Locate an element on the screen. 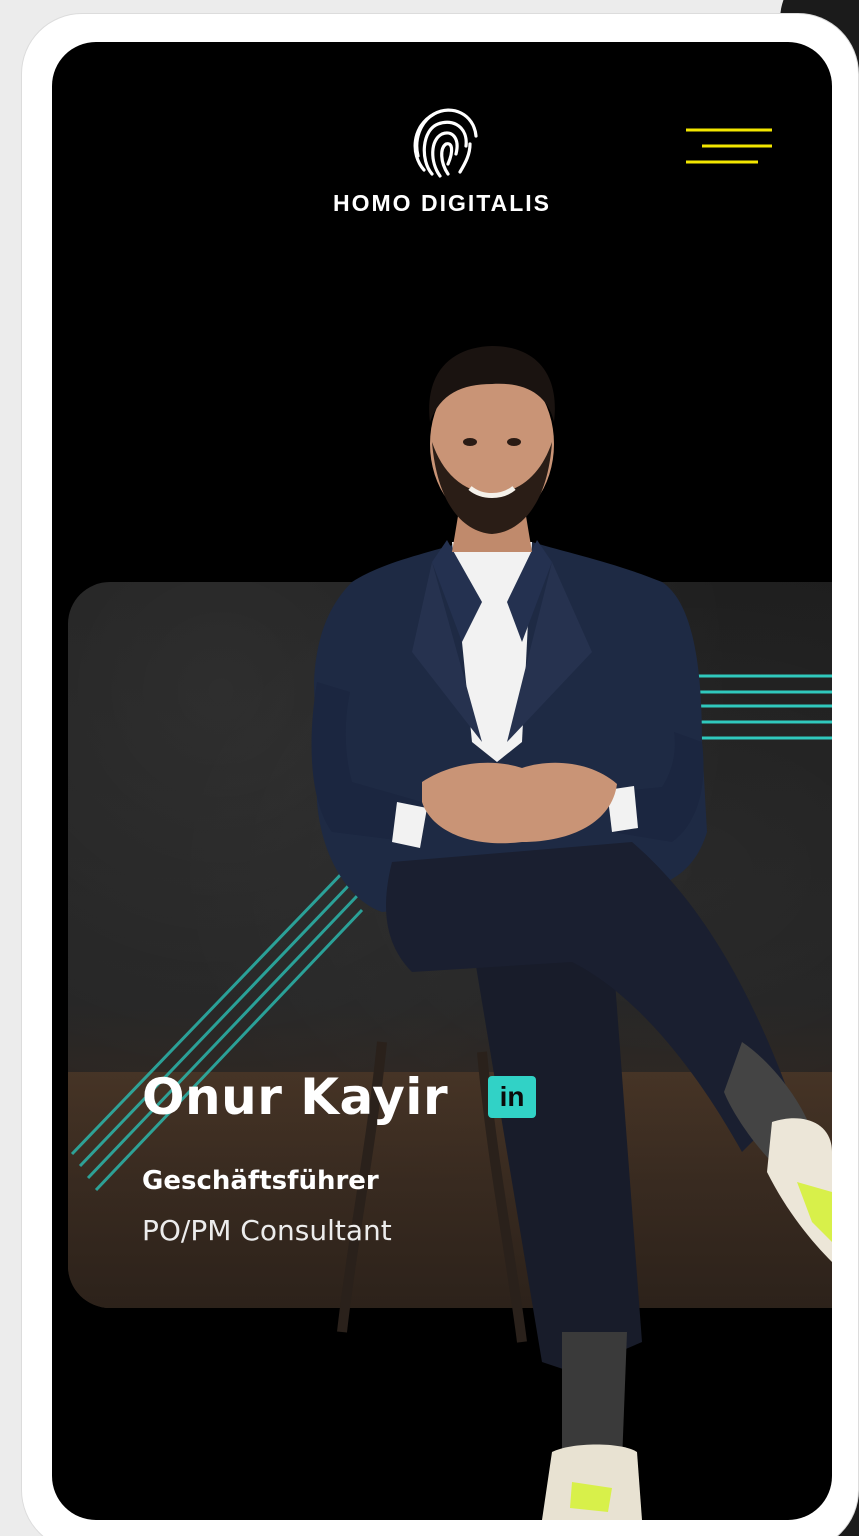 This screenshot has width=859, height=1536. linkedin-label: in is located at coordinates (512, 1096).